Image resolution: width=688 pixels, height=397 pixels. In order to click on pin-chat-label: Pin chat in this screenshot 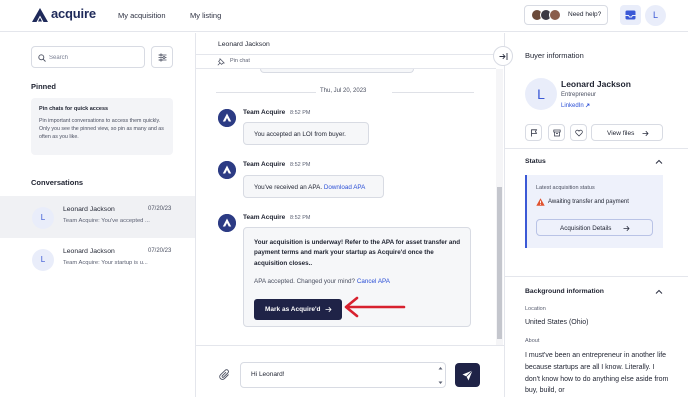, I will do `click(240, 61)`.